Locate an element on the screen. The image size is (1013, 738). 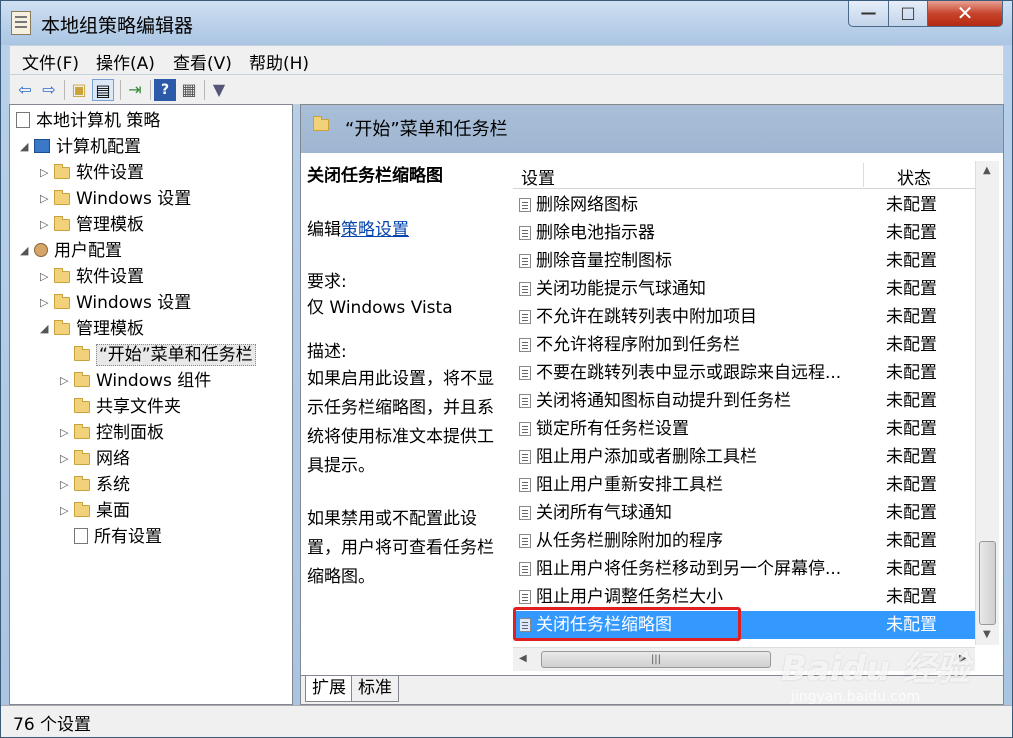
watermark-url: jingyan.baidu.com is located at coordinates (856, 697).